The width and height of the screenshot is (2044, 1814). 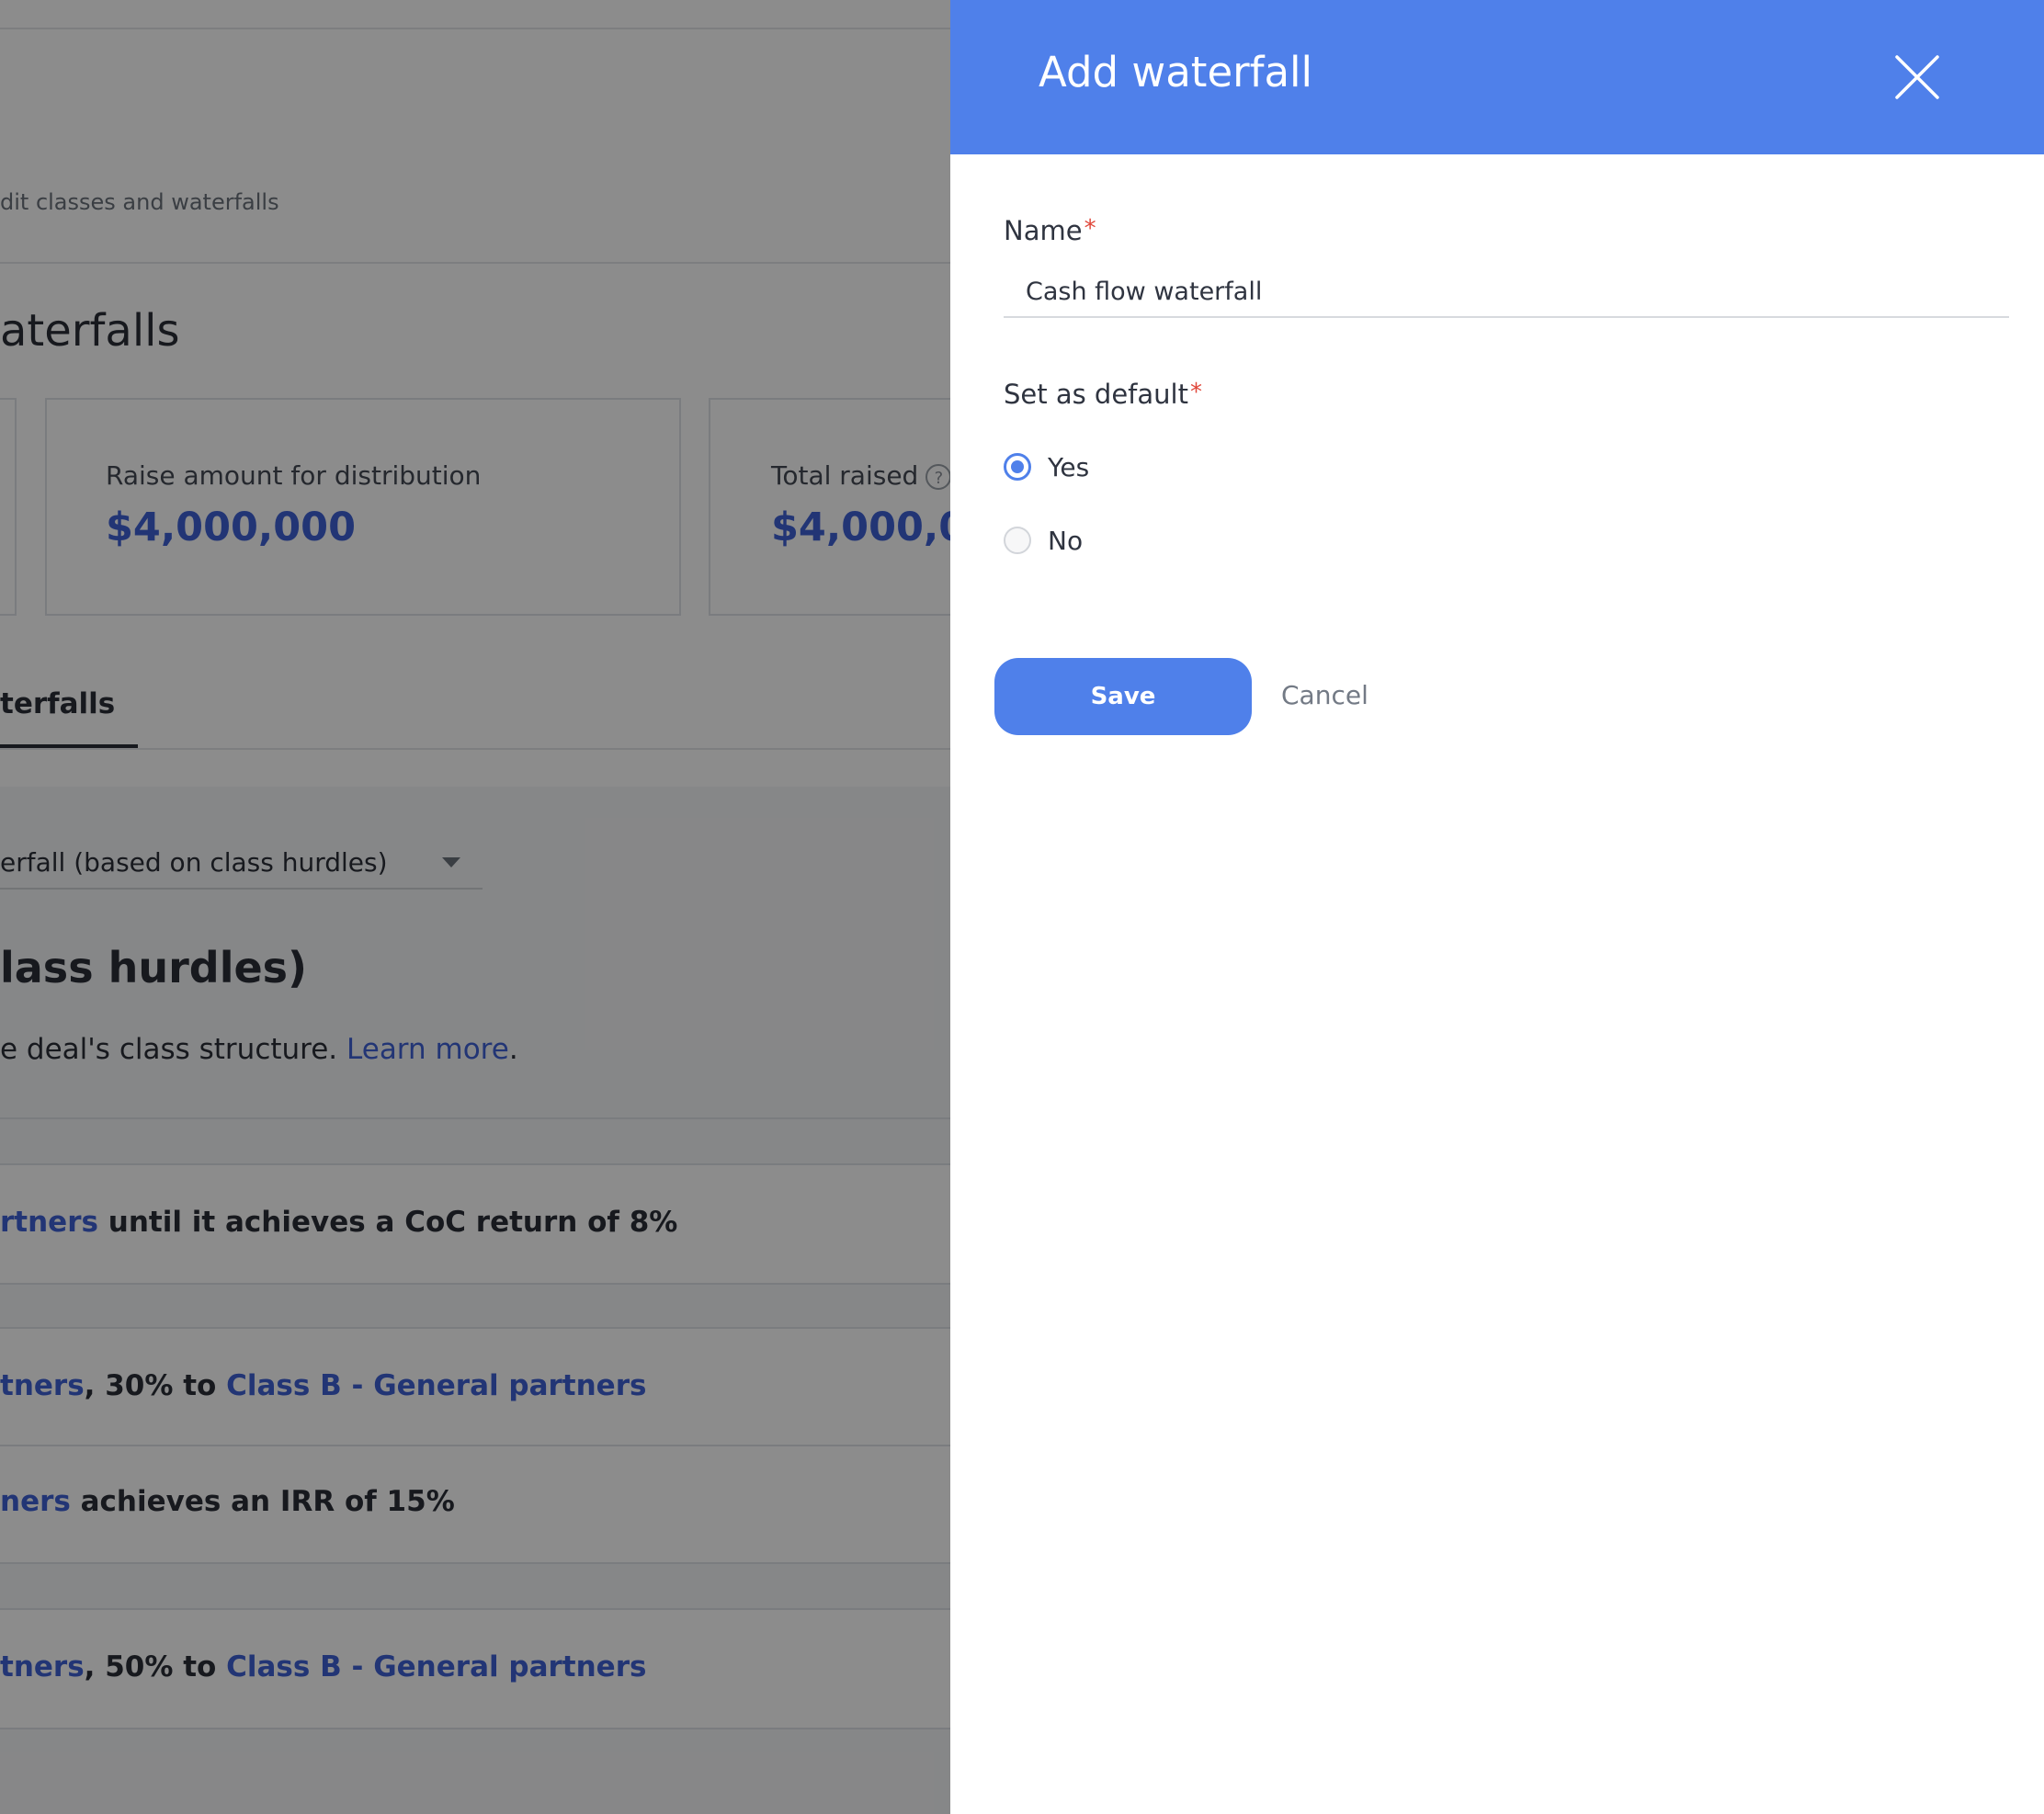 I want to click on drawer-header: Add waterfall, so click(x=1497, y=77).